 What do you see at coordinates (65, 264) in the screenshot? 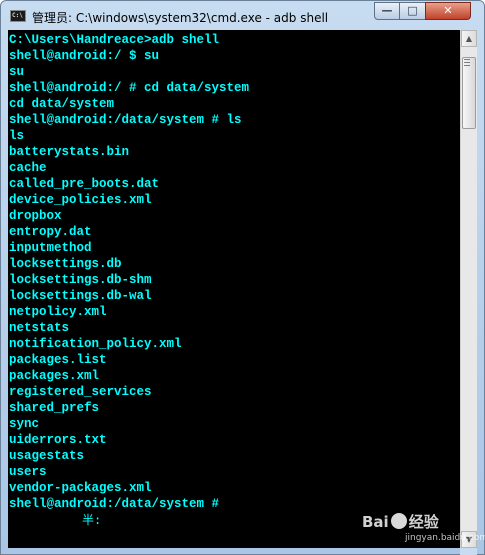
I see `console-line: locksettings.db` at bounding box center [65, 264].